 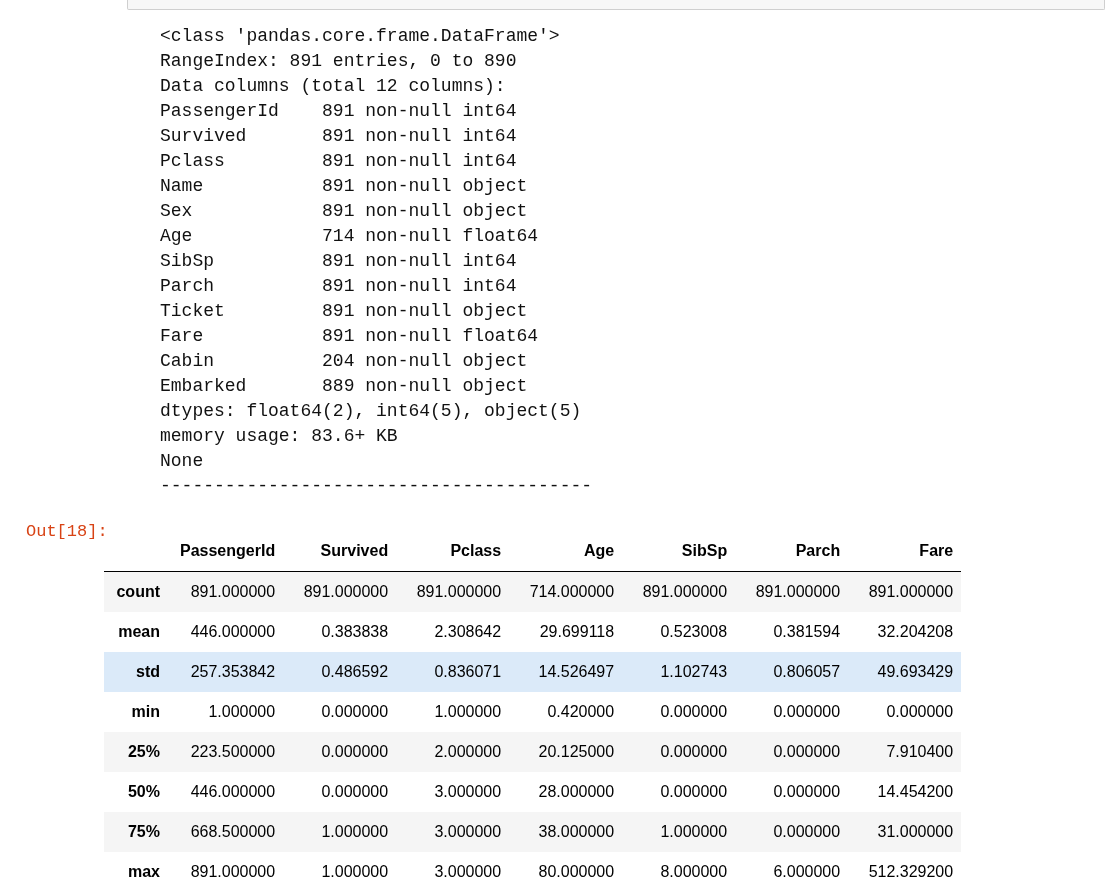 What do you see at coordinates (344, 311) in the screenshot?
I see `output-line: Ticket 891 non-null object` at bounding box center [344, 311].